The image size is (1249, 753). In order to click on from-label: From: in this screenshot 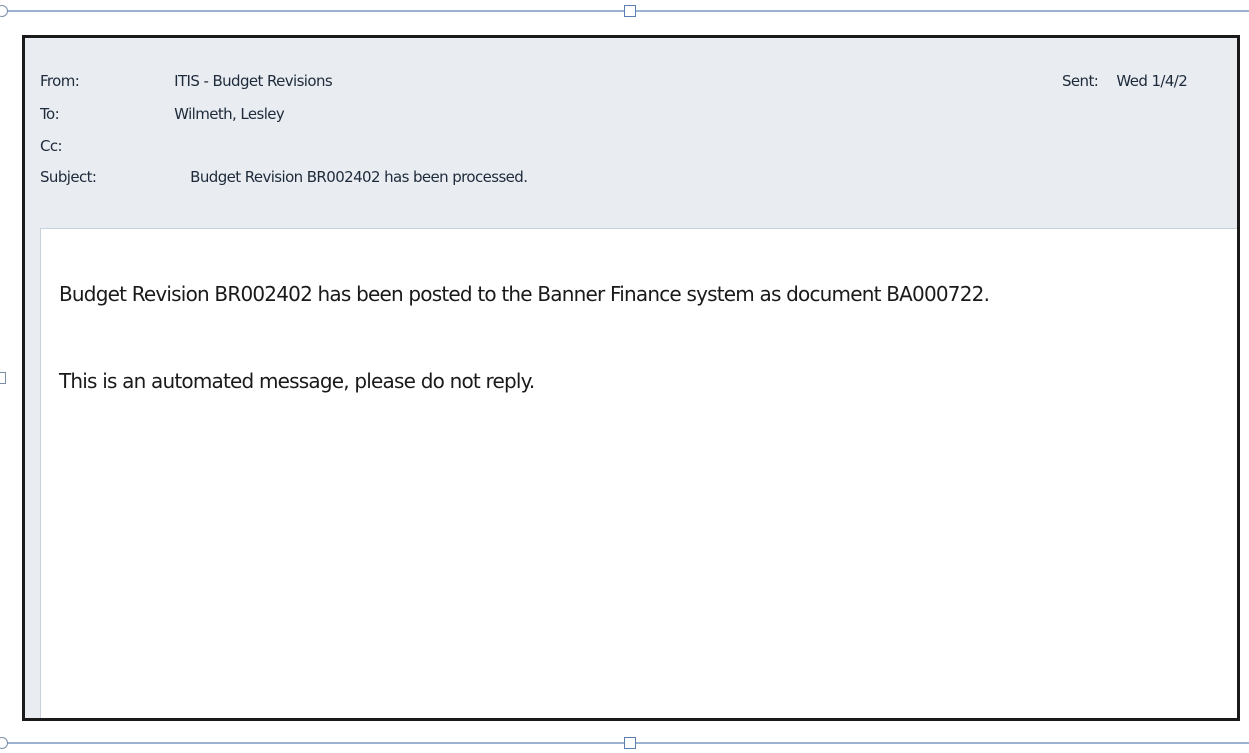, I will do `click(60, 81)`.